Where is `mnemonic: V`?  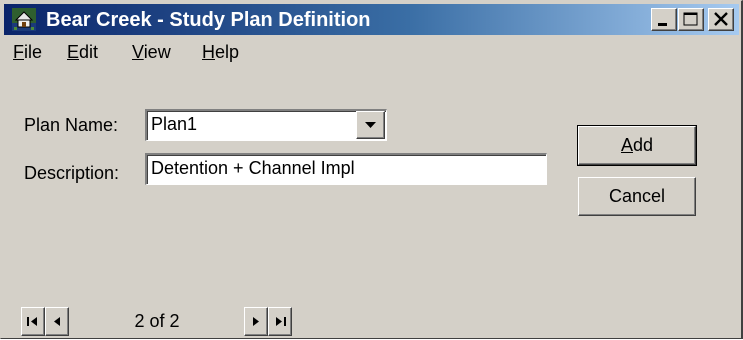 mnemonic: V is located at coordinates (138, 52).